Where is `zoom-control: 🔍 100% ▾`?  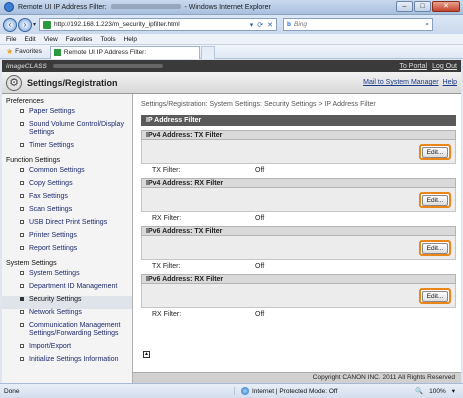 zoom-control: 🔍 100% ▾ is located at coordinates (435, 391).